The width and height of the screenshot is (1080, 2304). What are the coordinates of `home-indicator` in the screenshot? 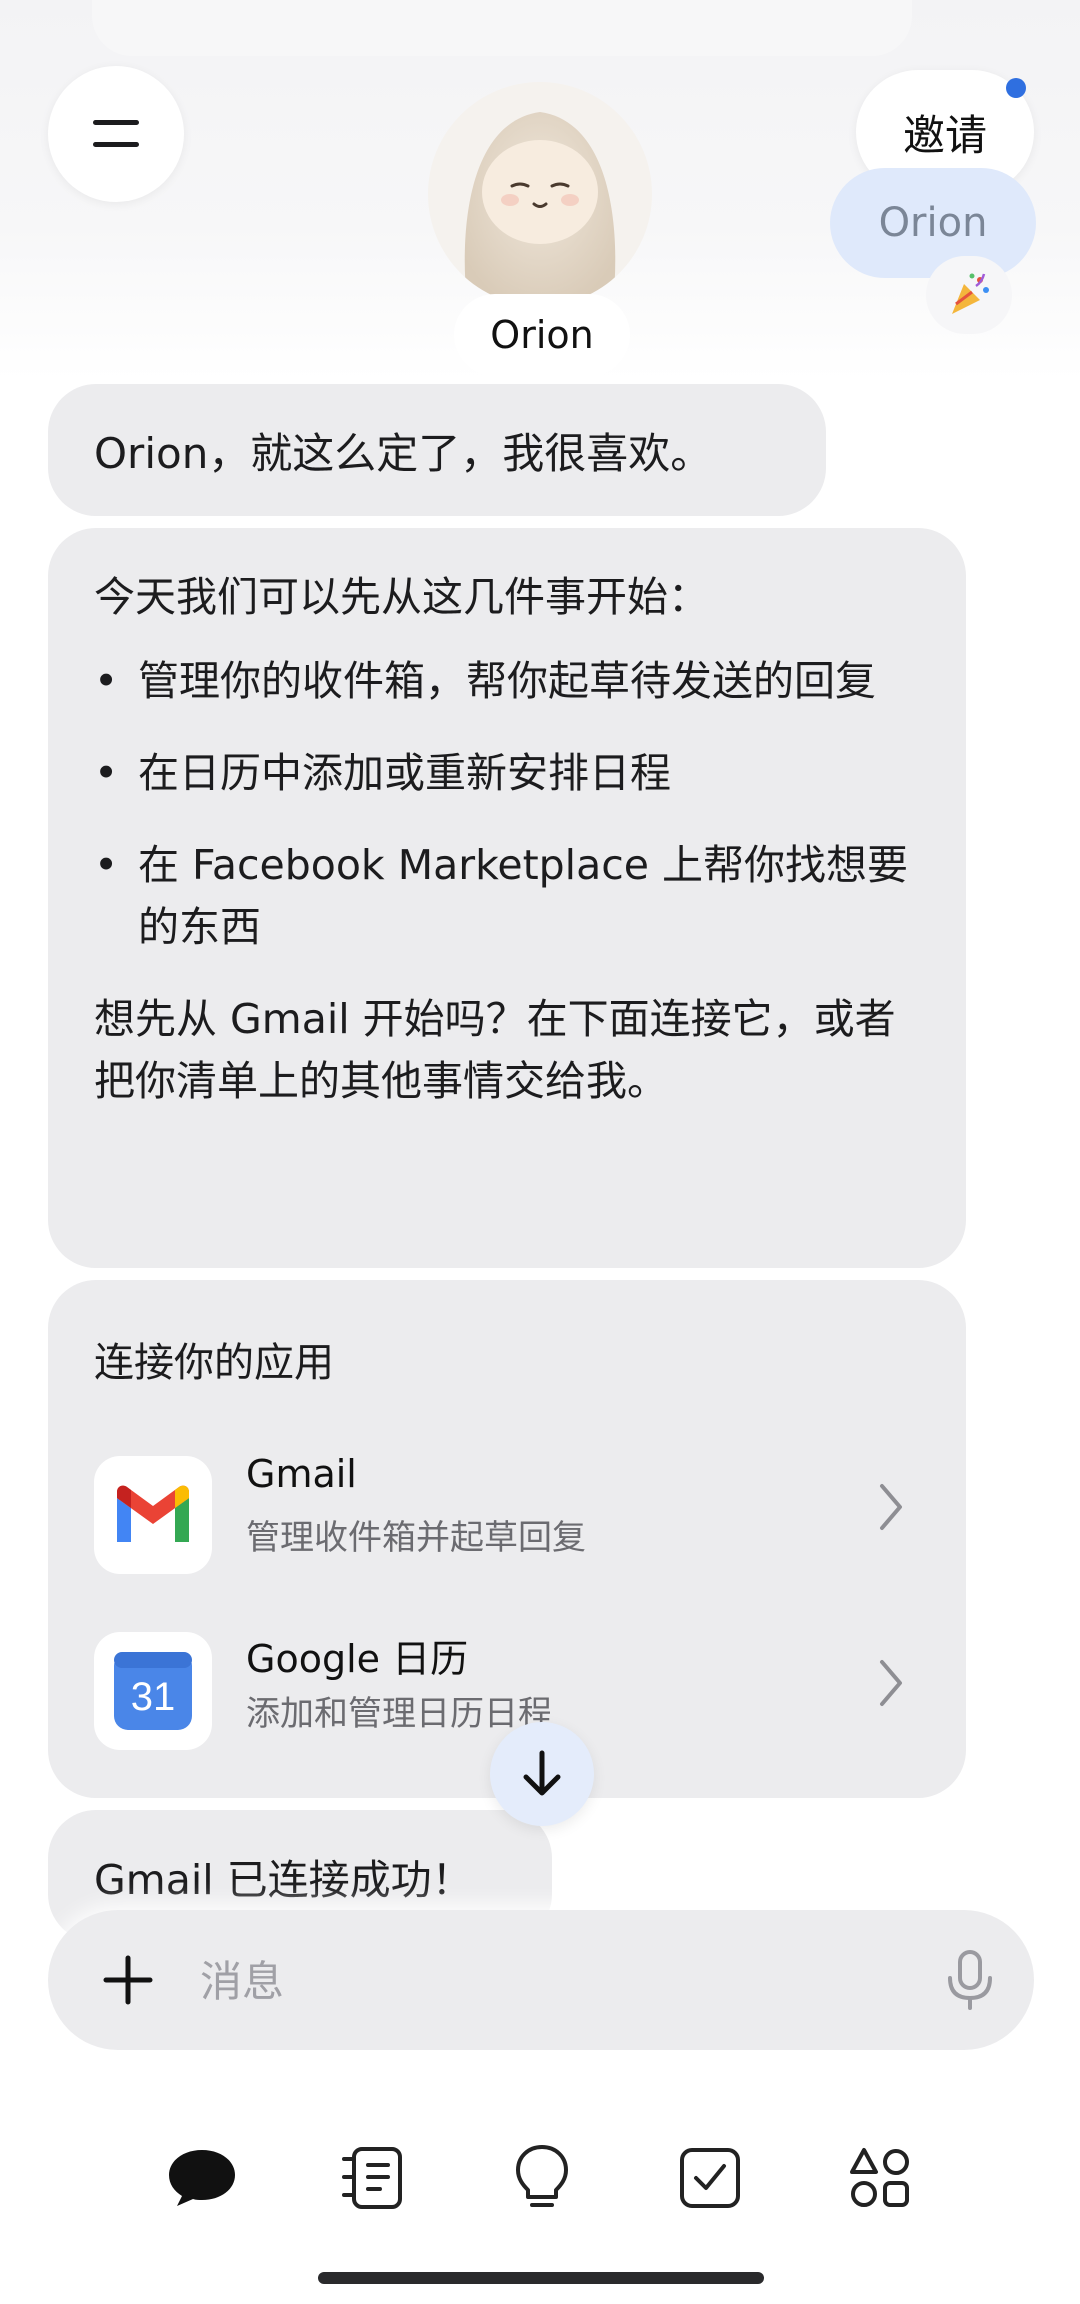 It's located at (541, 2278).